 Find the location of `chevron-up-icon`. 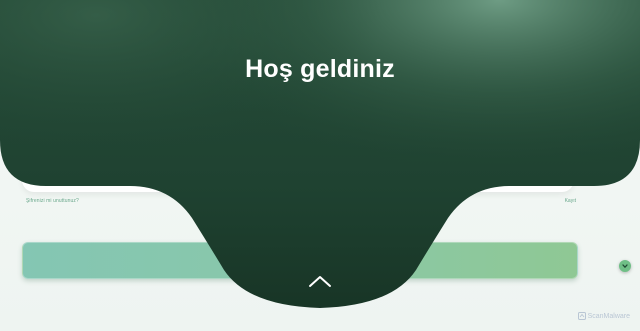

chevron-up-icon is located at coordinates (320, 281).